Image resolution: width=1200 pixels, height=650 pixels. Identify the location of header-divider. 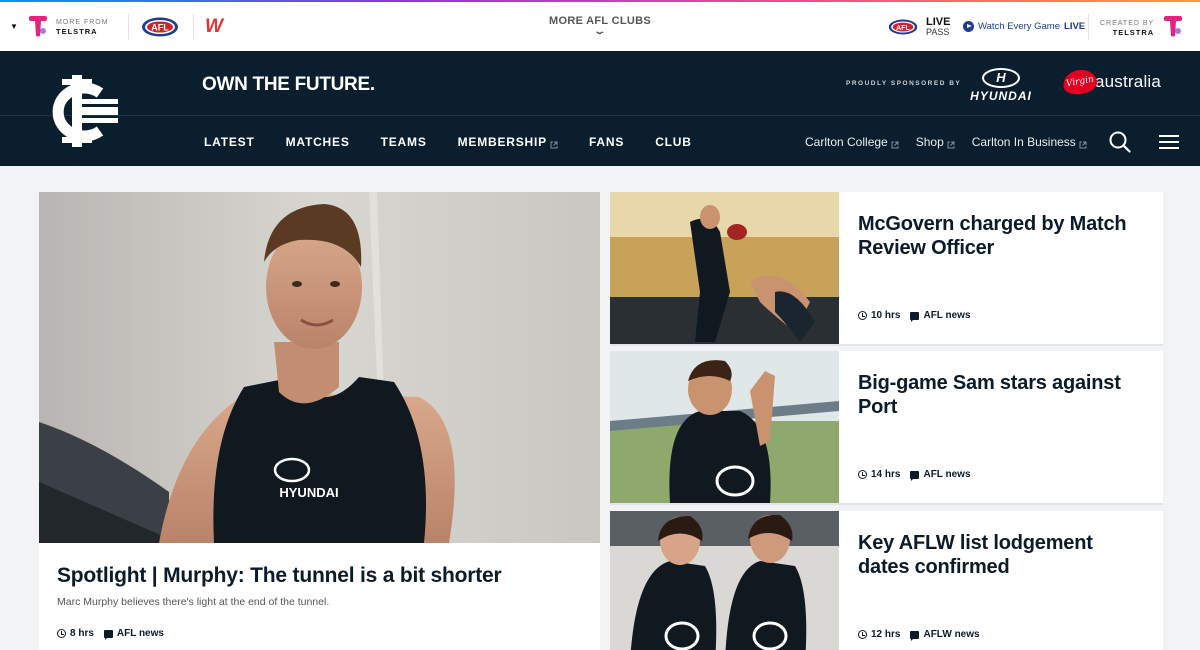
(600, 115).